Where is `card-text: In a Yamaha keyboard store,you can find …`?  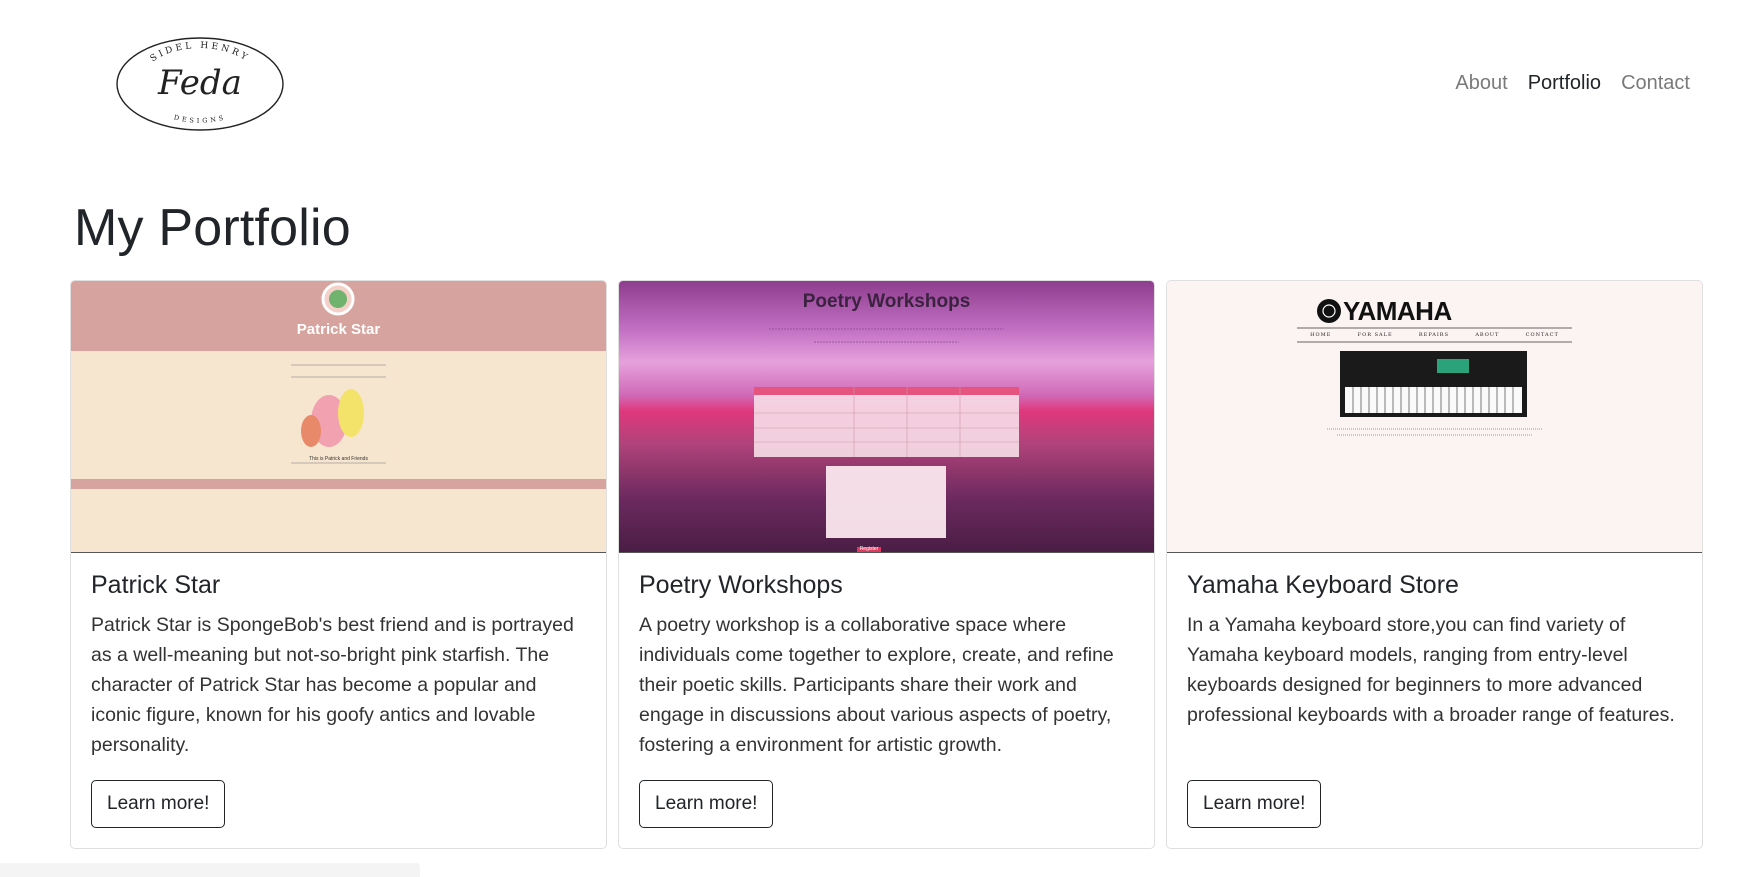 card-text: In a Yamaha keyboard store,you can find … is located at coordinates (1431, 670).